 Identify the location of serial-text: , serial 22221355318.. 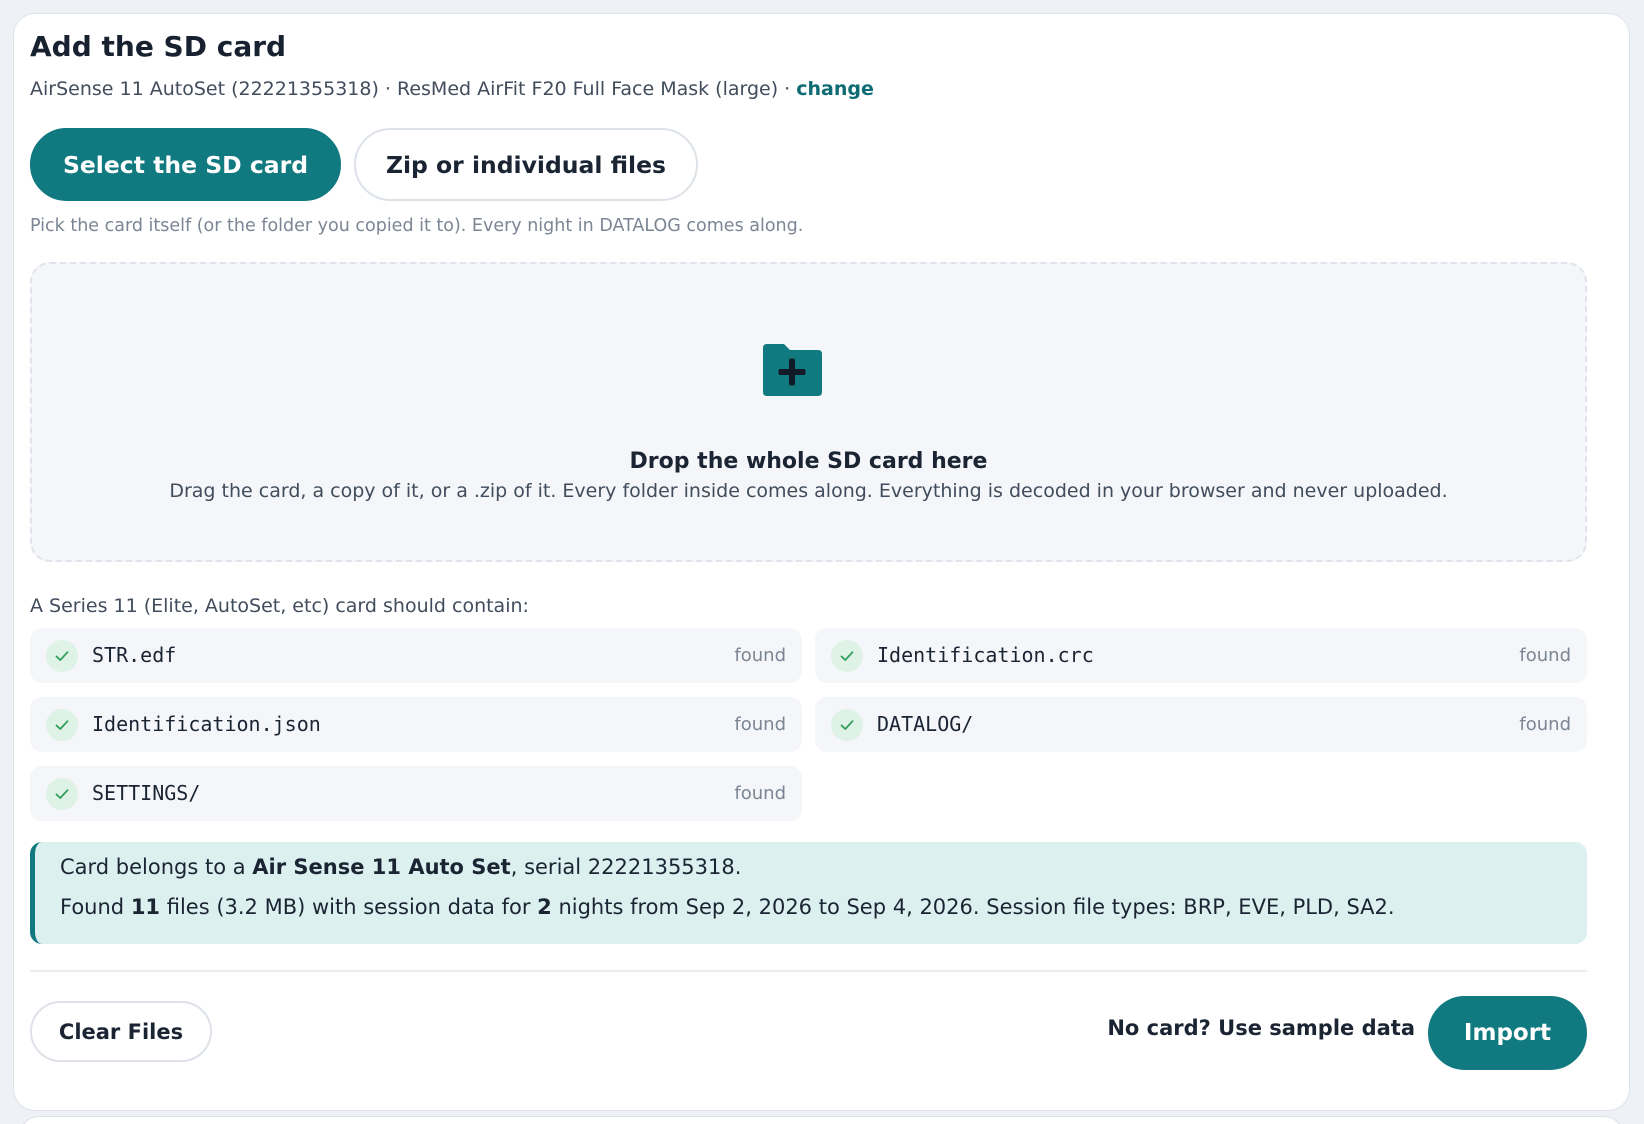
(626, 867).